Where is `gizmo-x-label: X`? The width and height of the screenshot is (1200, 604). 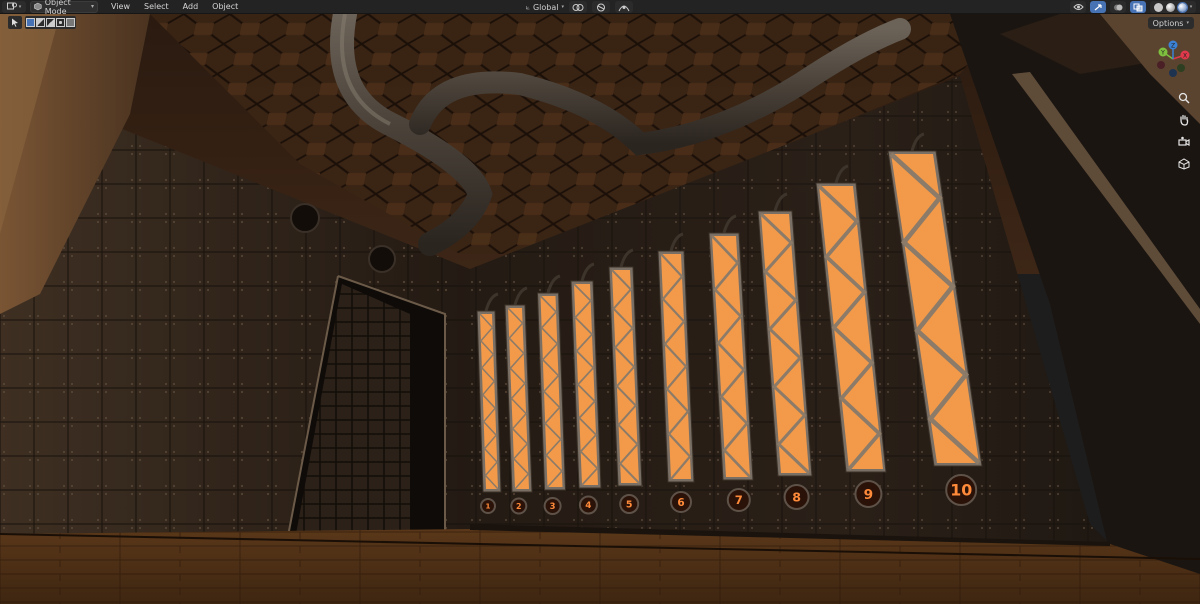
gizmo-x-label: X is located at coordinates (1185, 56).